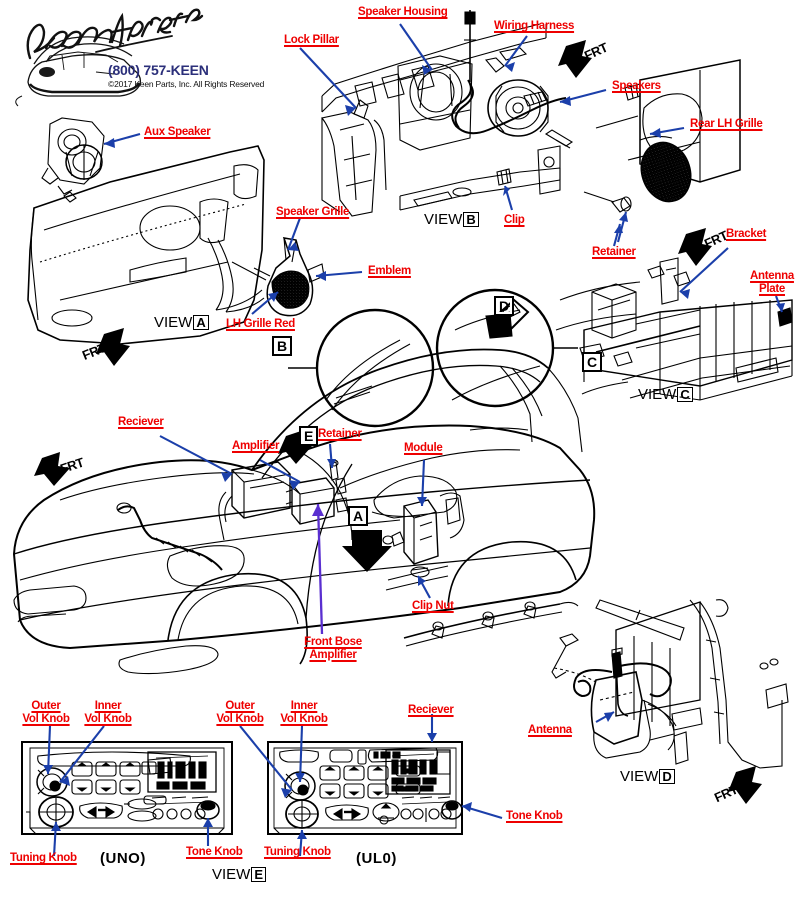 The width and height of the screenshot is (801, 900). I want to click on label-module: Module, so click(423, 448).